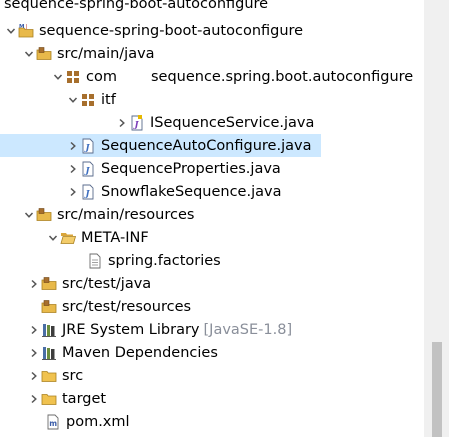  What do you see at coordinates (212, 375) in the screenshot?
I see `tree-item-src-folder: src` at bounding box center [212, 375].